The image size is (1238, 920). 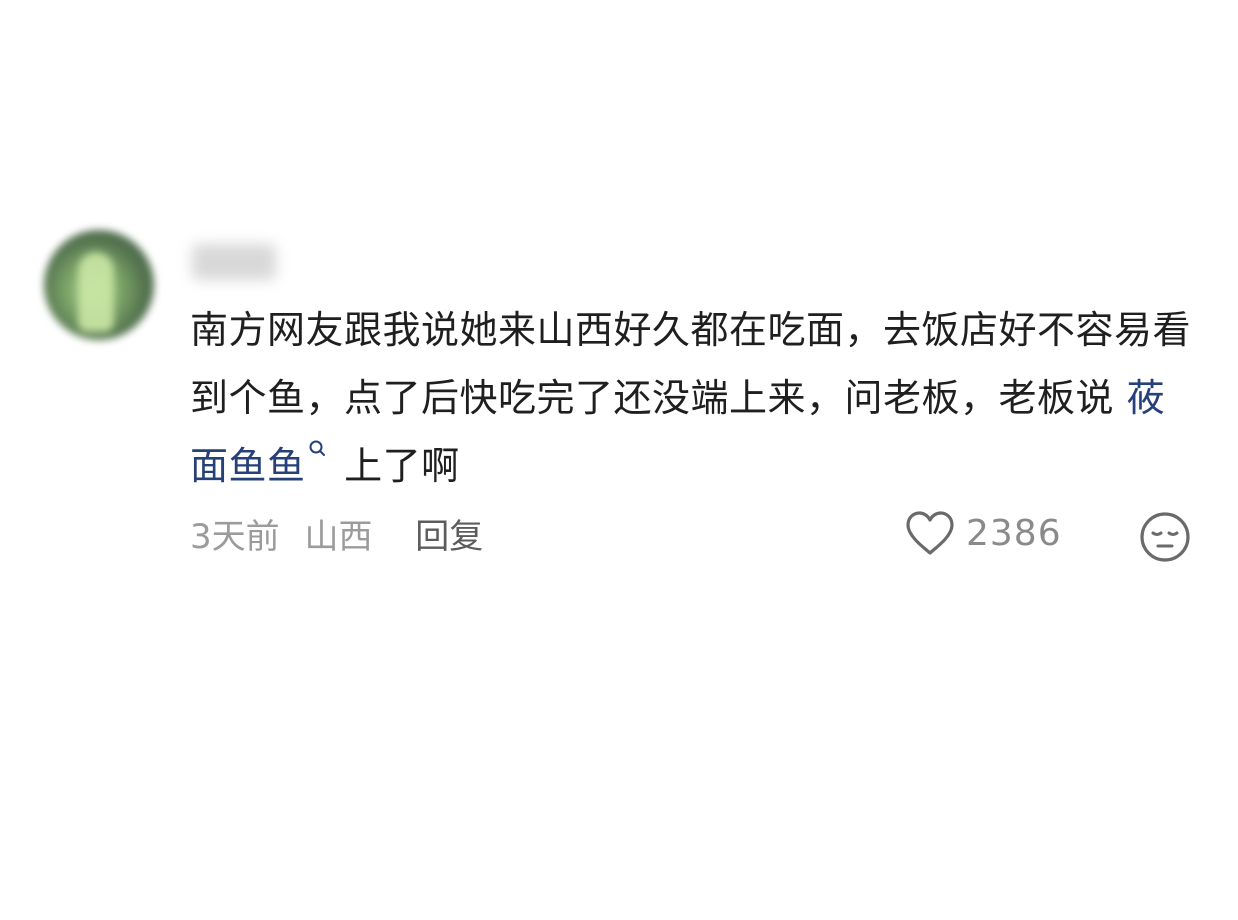 What do you see at coordinates (449, 537) in the screenshot?
I see `reply-button: 回复` at bounding box center [449, 537].